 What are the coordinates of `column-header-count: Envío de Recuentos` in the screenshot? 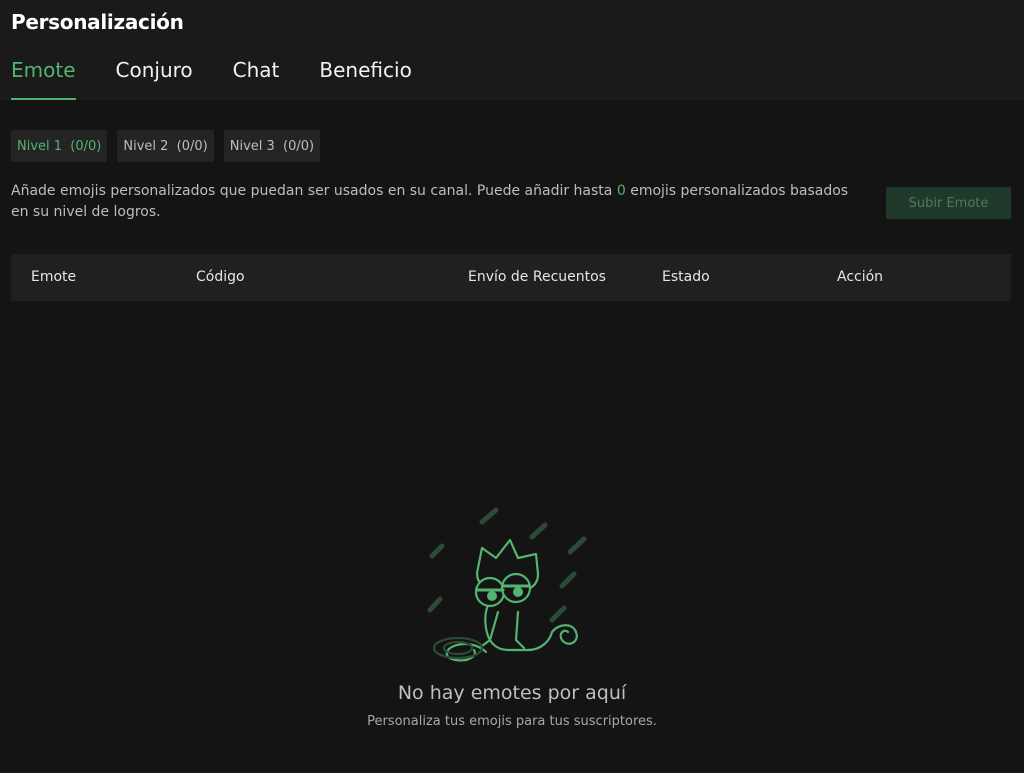 It's located at (537, 277).